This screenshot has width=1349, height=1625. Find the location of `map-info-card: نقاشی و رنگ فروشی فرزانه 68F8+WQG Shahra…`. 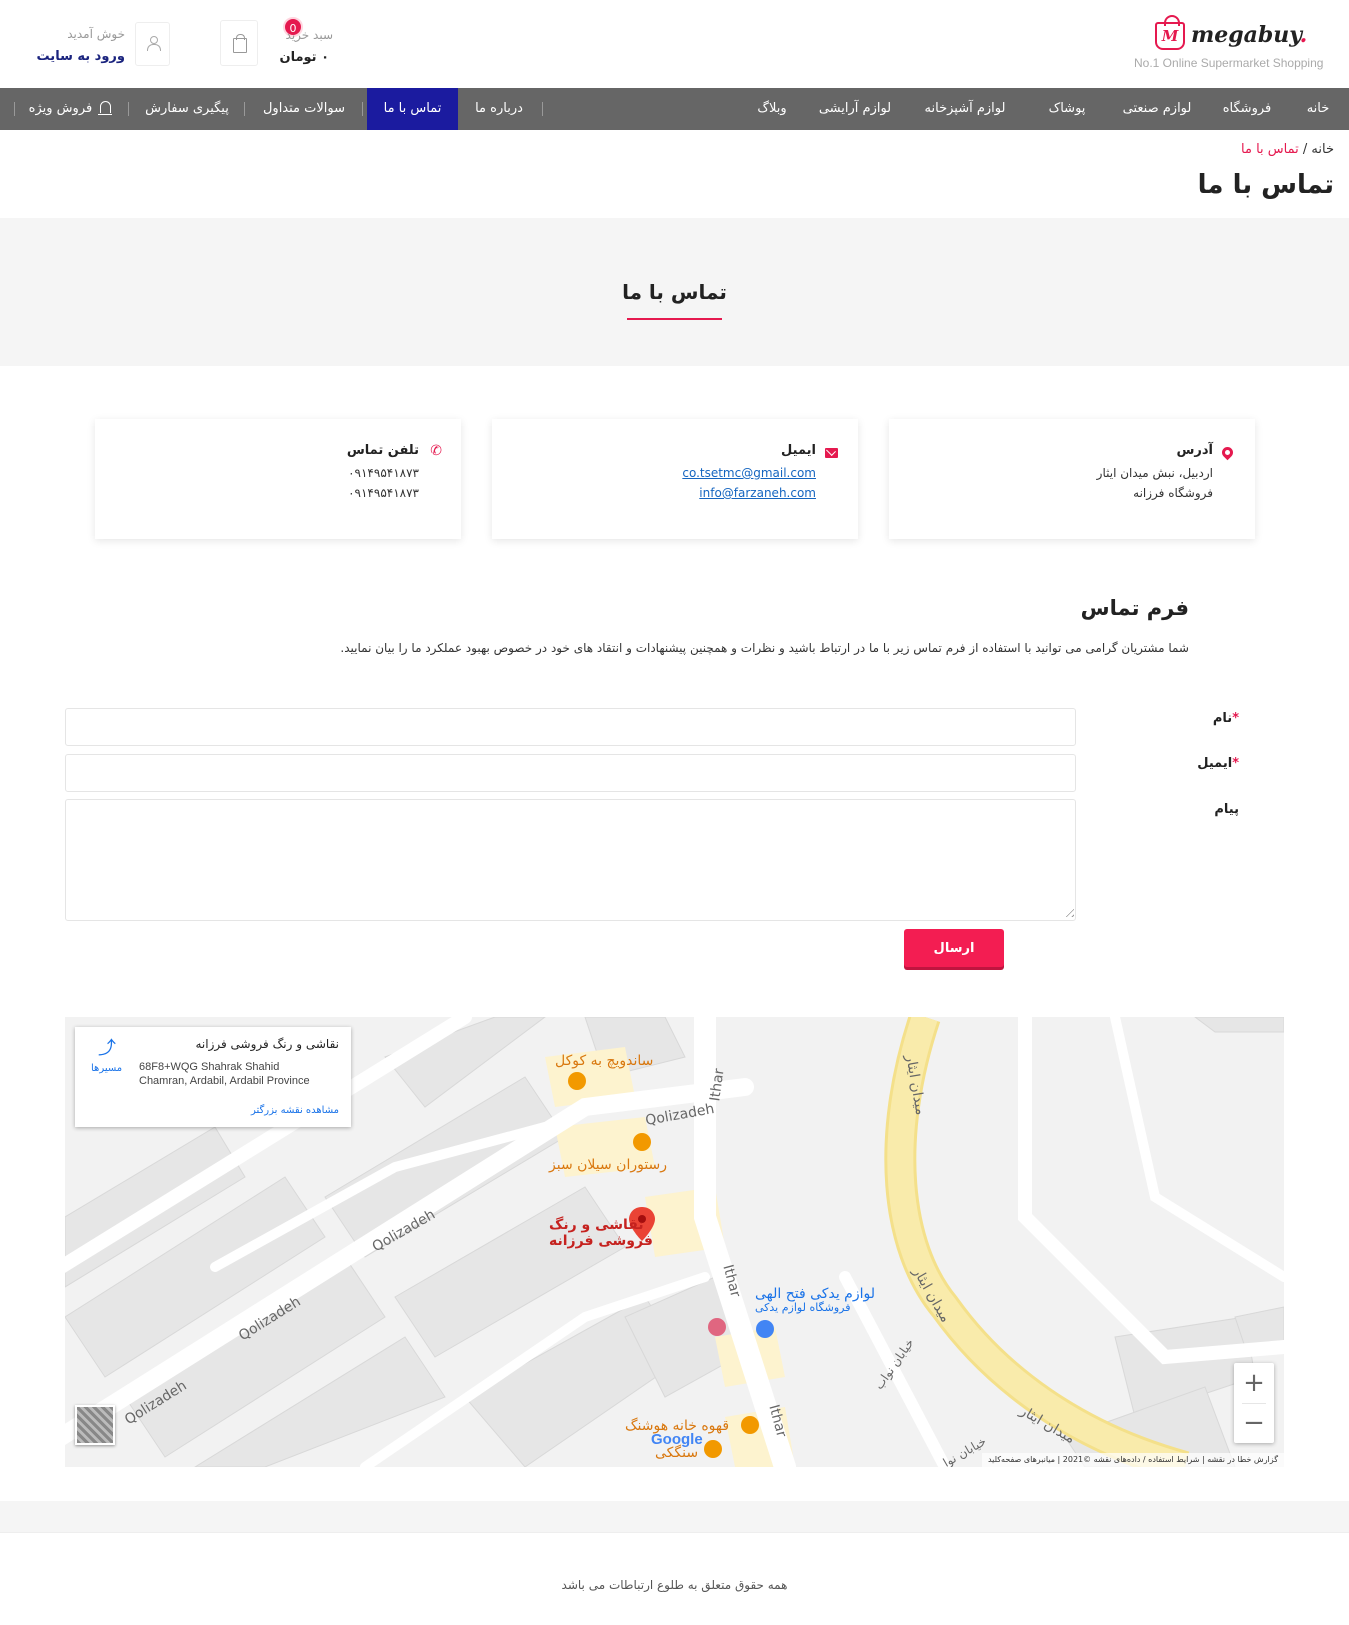

map-info-card: نقاشی و رنگ فروشی فرزانه 68F8+WQG Shahra… is located at coordinates (213, 1077).